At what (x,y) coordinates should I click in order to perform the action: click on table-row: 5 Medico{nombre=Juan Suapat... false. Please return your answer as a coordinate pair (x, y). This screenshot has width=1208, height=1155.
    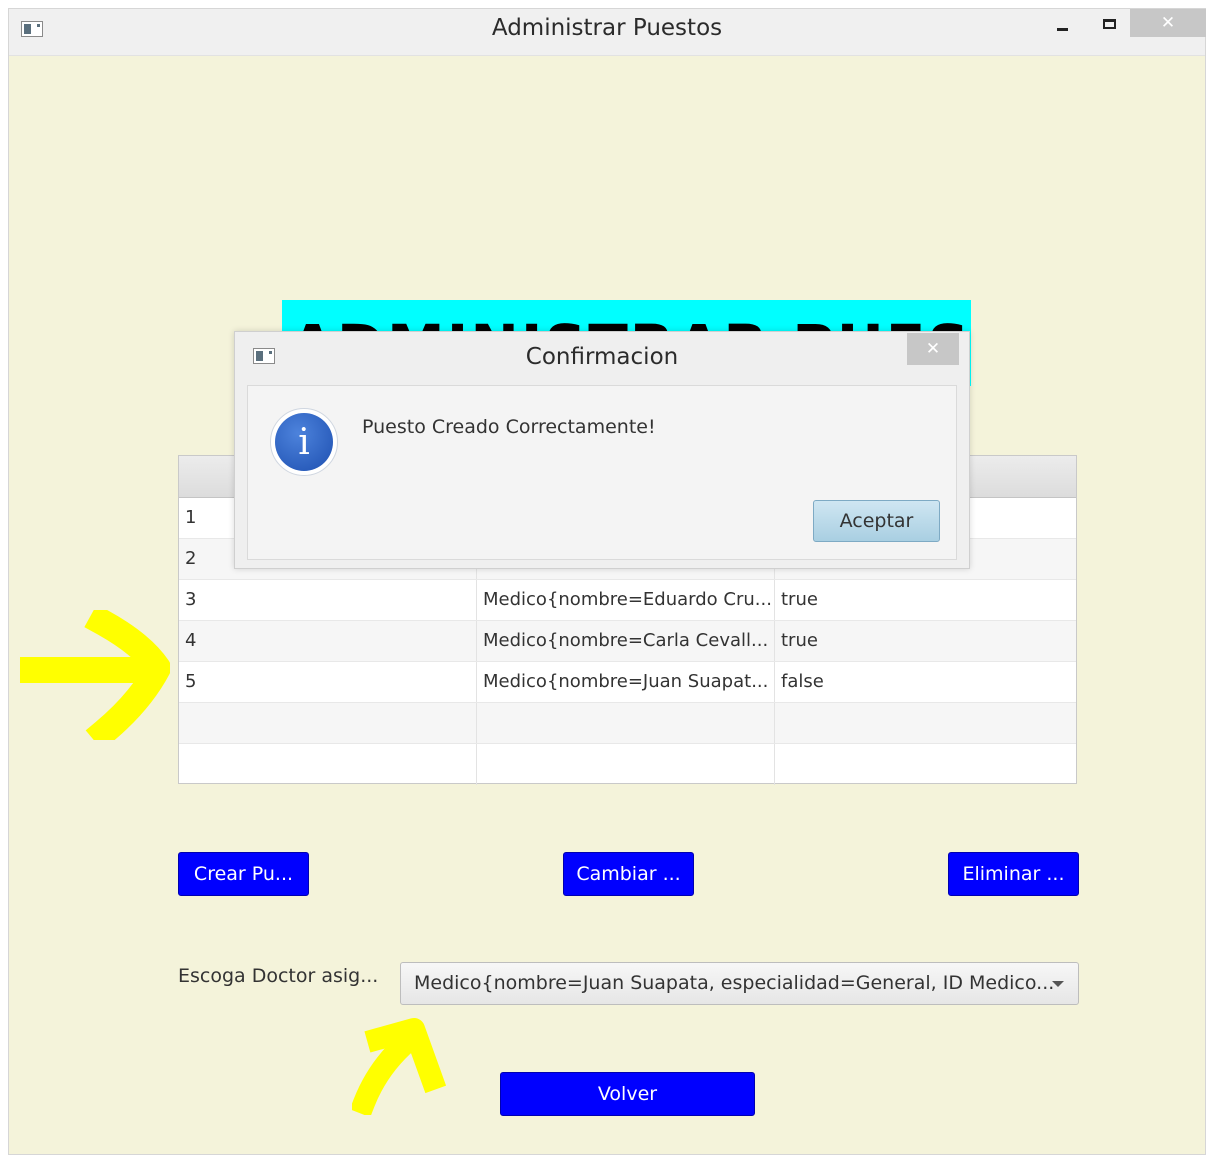
    Looking at the image, I should click on (627, 682).